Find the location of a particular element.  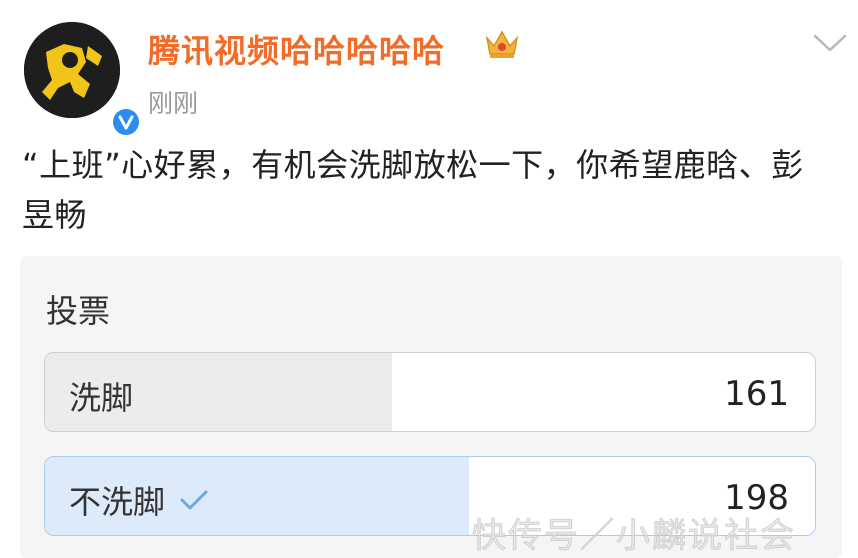

poll-option-label: 不洗脚 is located at coordinates (117, 502).